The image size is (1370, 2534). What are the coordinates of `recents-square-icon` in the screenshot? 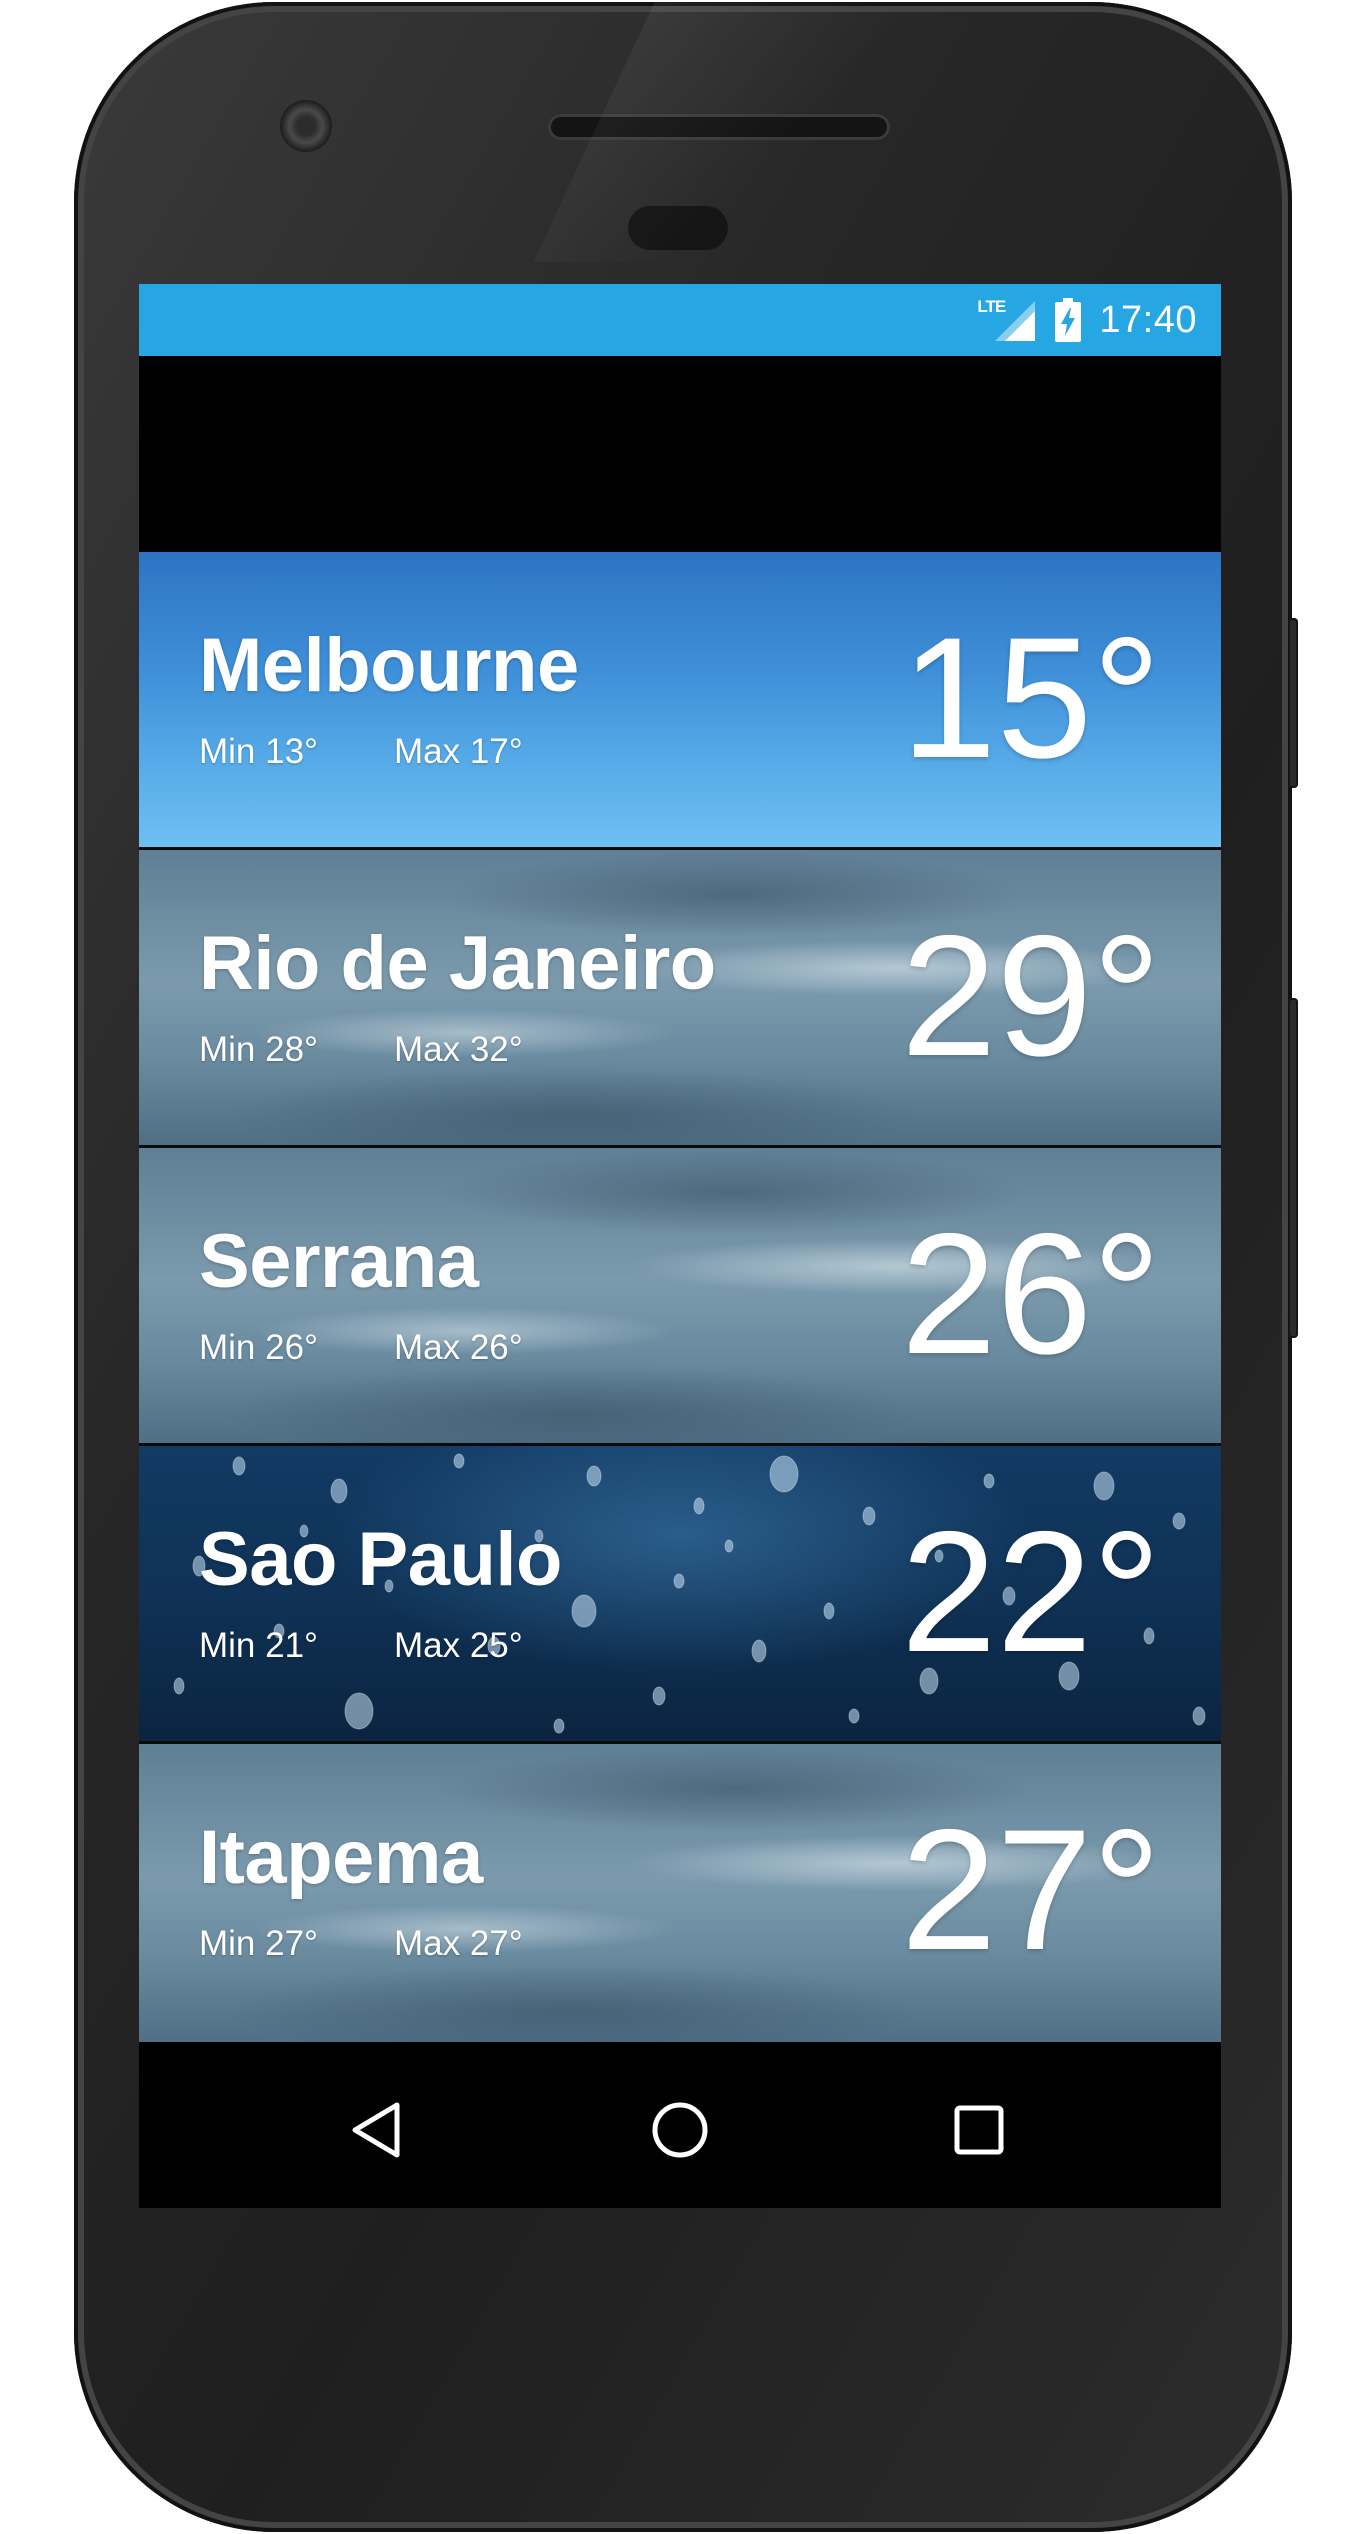 It's located at (979, 2130).